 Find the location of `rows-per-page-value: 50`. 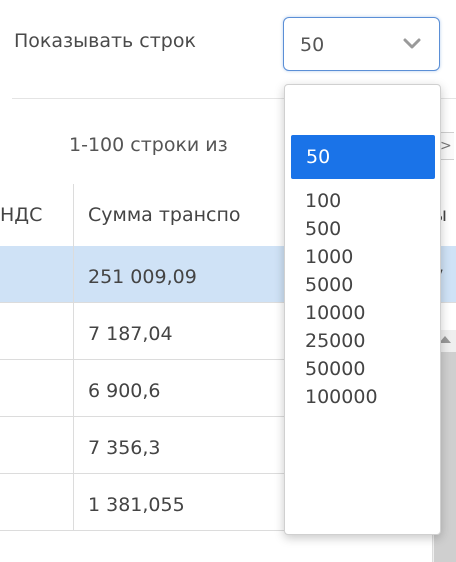

rows-per-page-value: 50 is located at coordinates (312, 45).